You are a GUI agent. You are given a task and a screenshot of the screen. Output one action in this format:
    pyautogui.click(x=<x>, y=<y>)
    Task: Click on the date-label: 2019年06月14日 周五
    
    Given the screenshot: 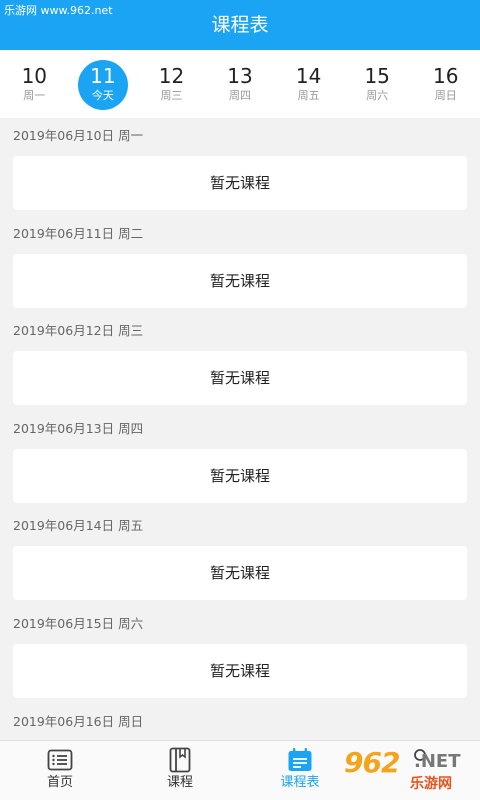 What is the action you would take?
    pyautogui.click(x=78, y=526)
    